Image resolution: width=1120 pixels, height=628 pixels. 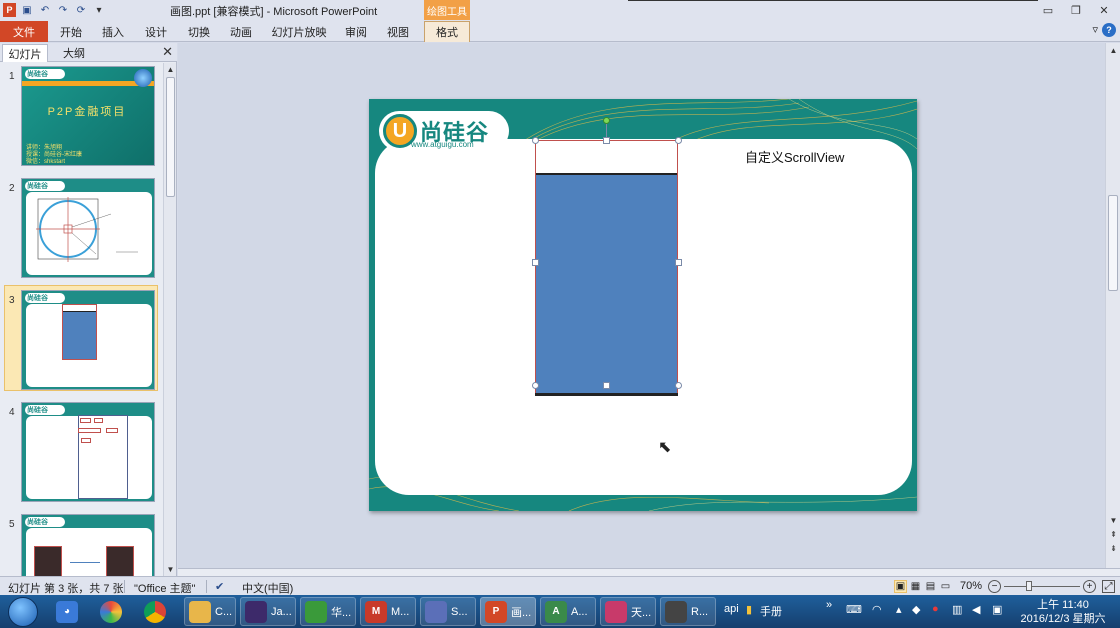 I want to click on dolphin-icon, so click(x=436, y=611).